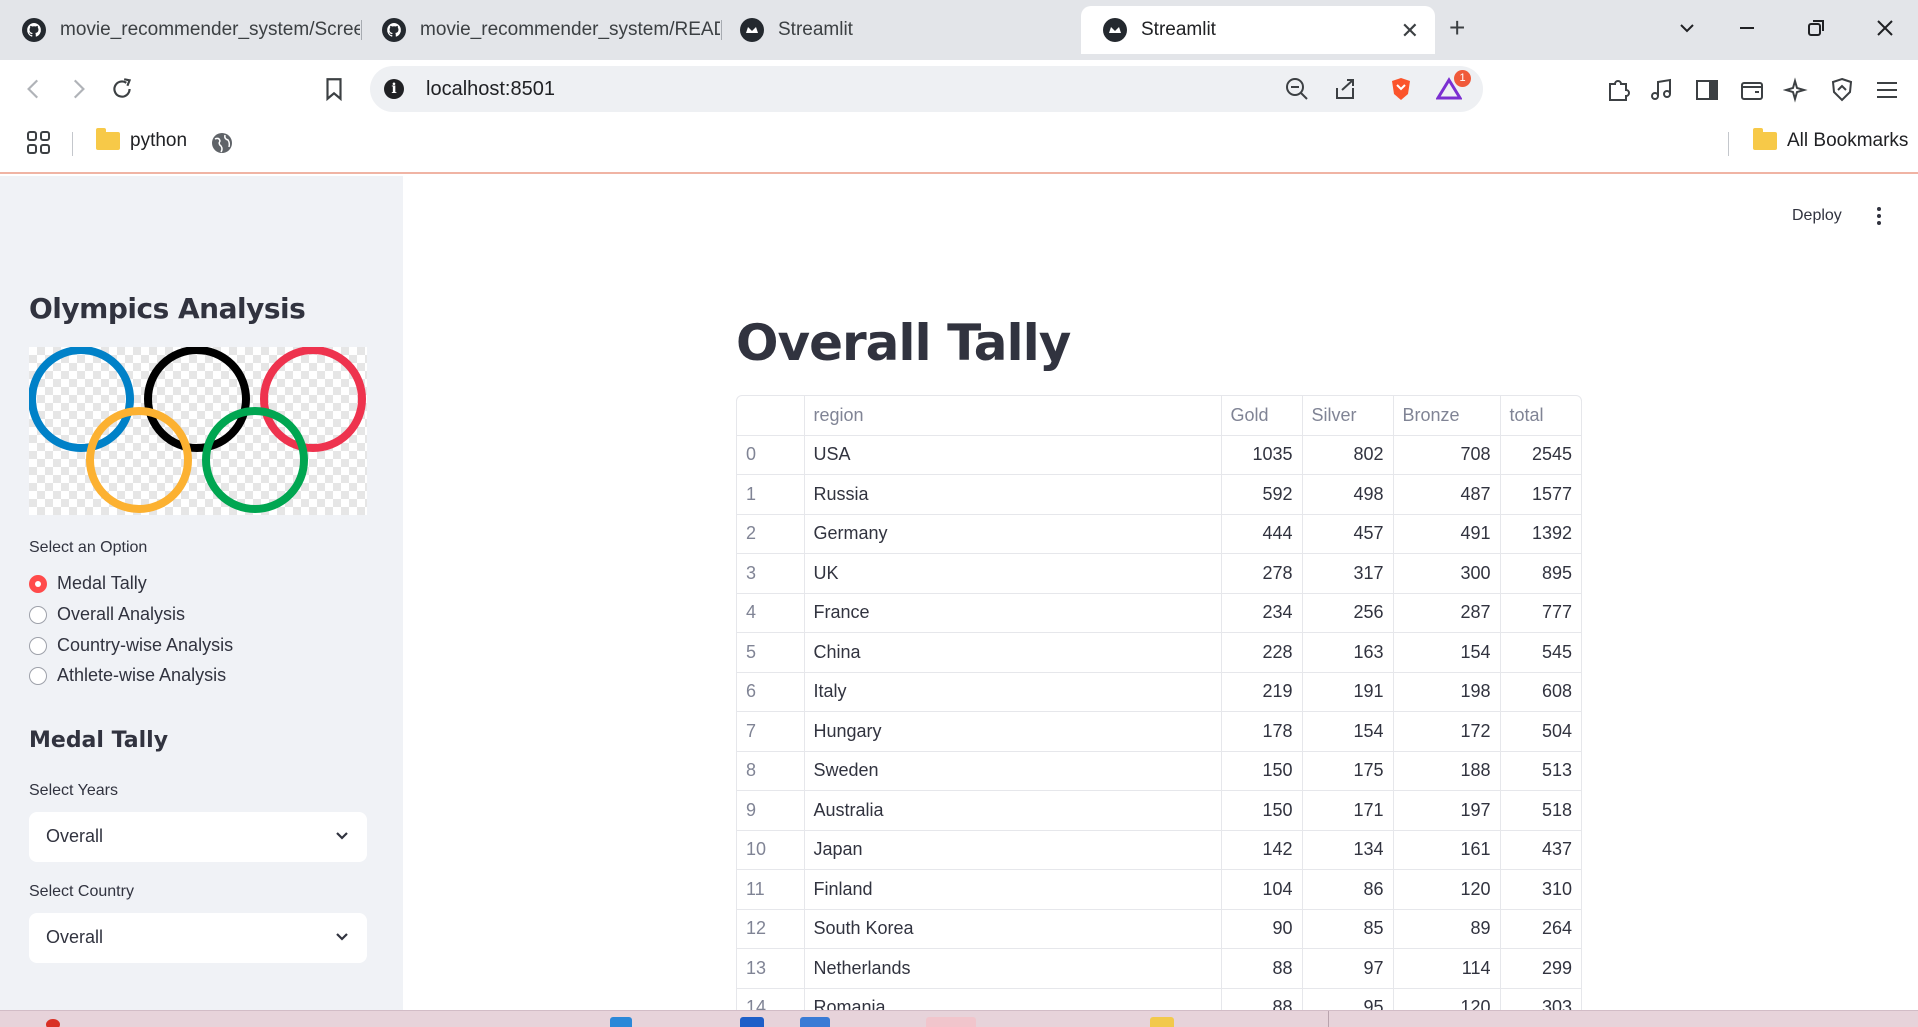 Image resolution: width=1918 pixels, height=1027 pixels. I want to click on medal-count-cell: 437, so click(1540, 850).